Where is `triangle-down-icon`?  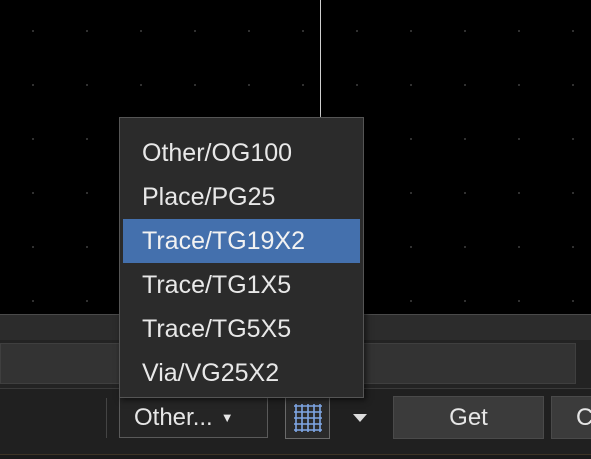
triangle-down-icon is located at coordinates (360, 417).